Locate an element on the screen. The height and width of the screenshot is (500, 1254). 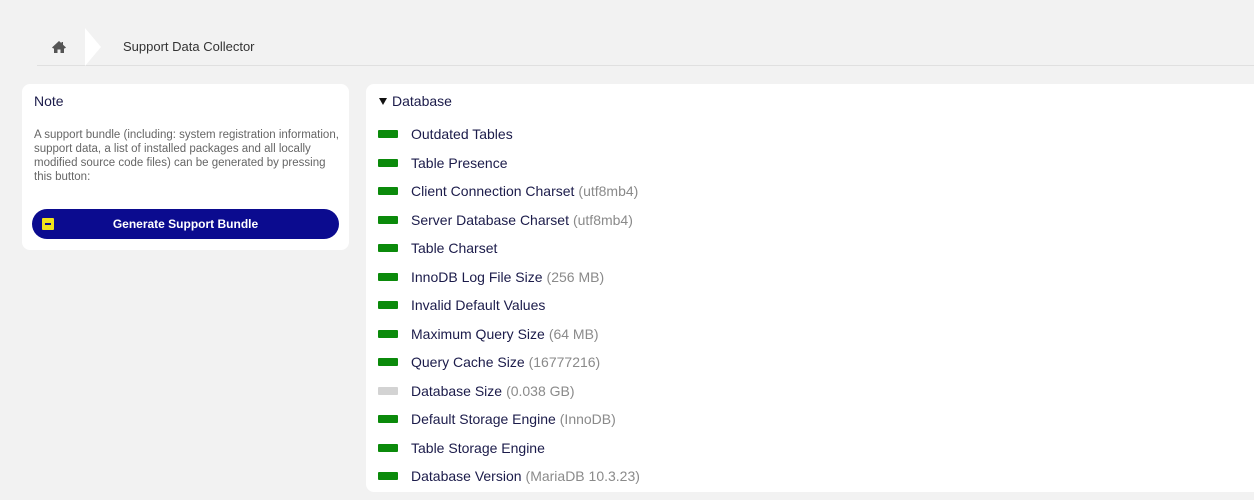
breadcrumb-separator is located at coordinates (93, 46).